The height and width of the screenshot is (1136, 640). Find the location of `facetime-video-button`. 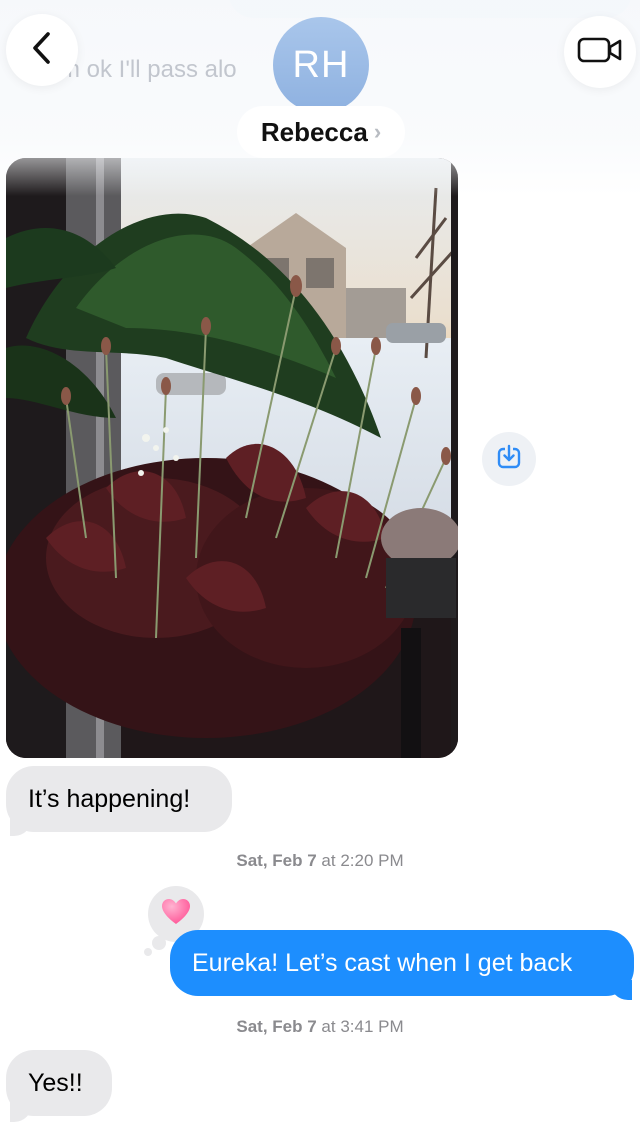

facetime-video-button is located at coordinates (600, 52).